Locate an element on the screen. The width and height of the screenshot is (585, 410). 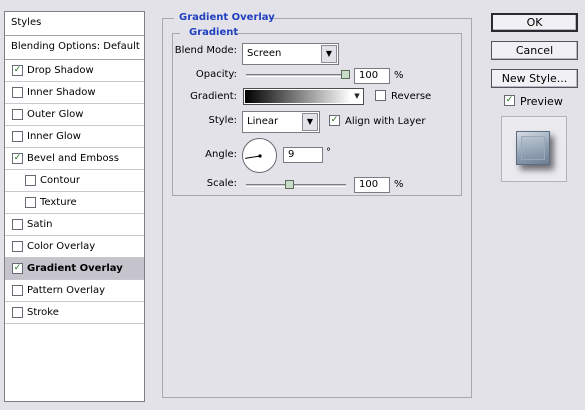
gradient-picker: ▼ is located at coordinates (303, 96).